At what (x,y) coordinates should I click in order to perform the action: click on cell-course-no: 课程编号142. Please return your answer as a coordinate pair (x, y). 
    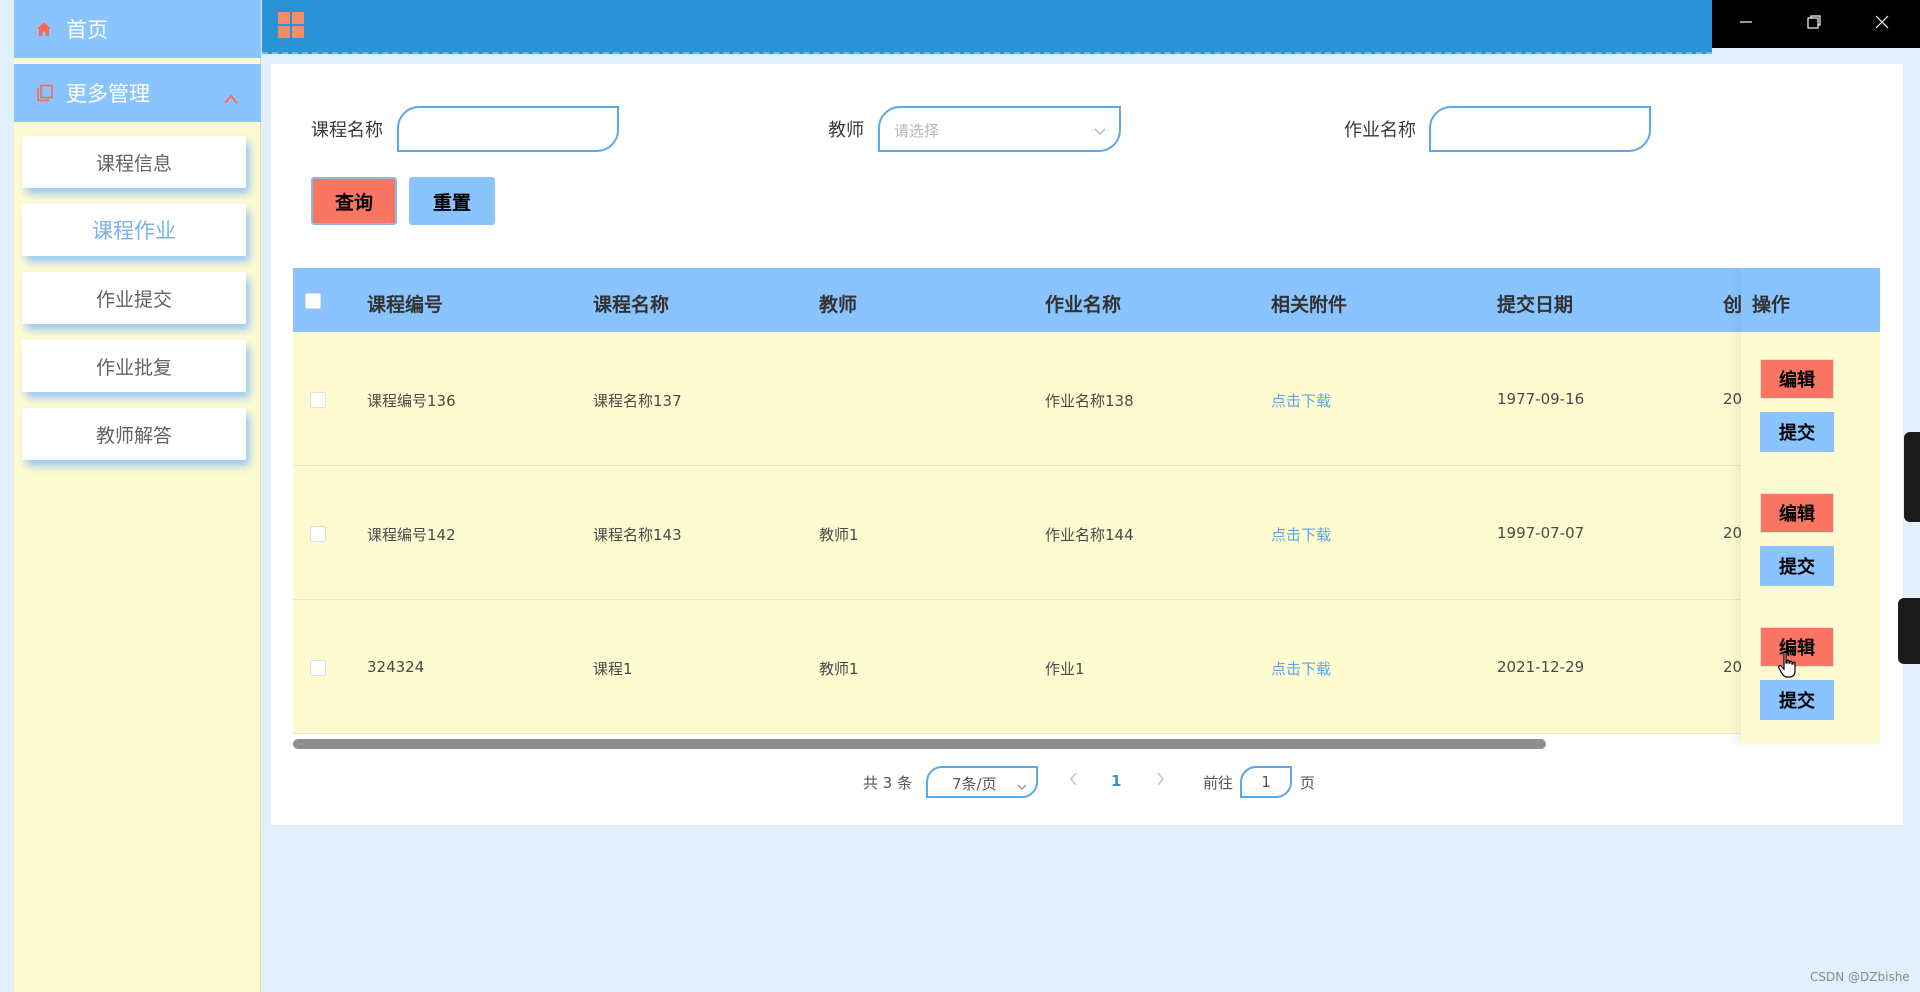
    Looking at the image, I should click on (411, 535).